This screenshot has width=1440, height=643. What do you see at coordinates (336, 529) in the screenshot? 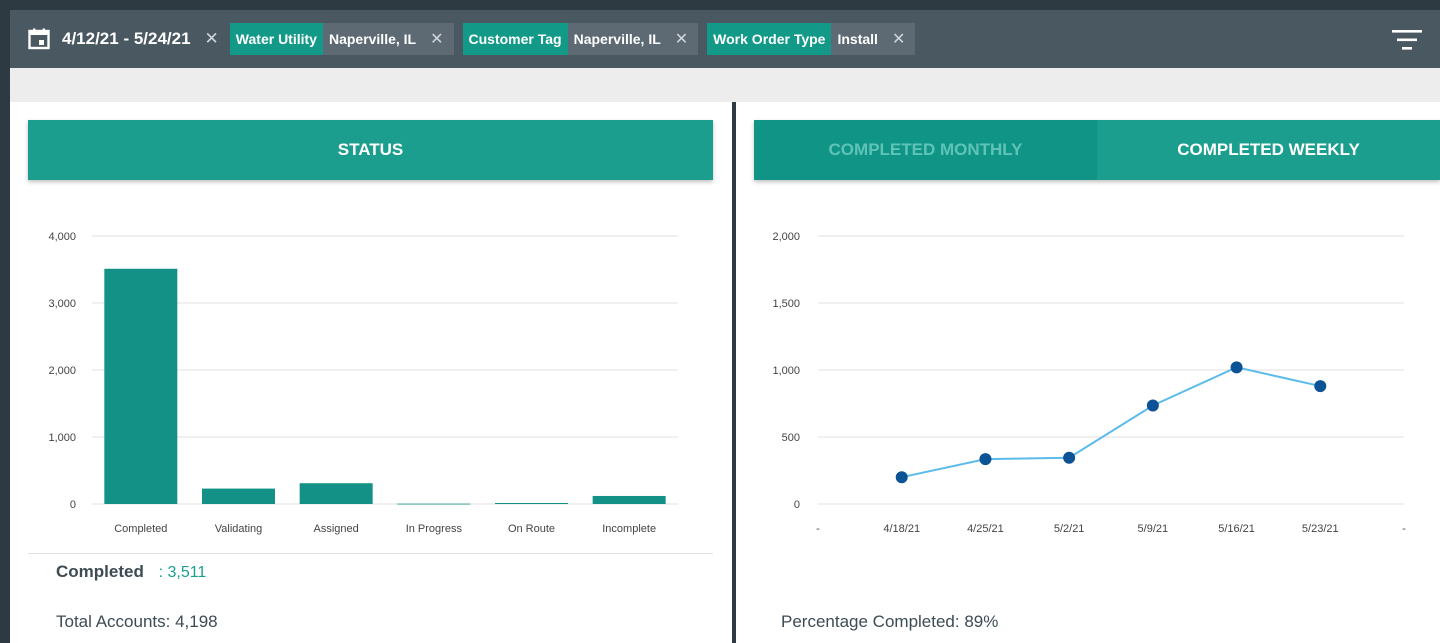
I see `x-tick-label: Assigned` at bounding box center [336, 529].